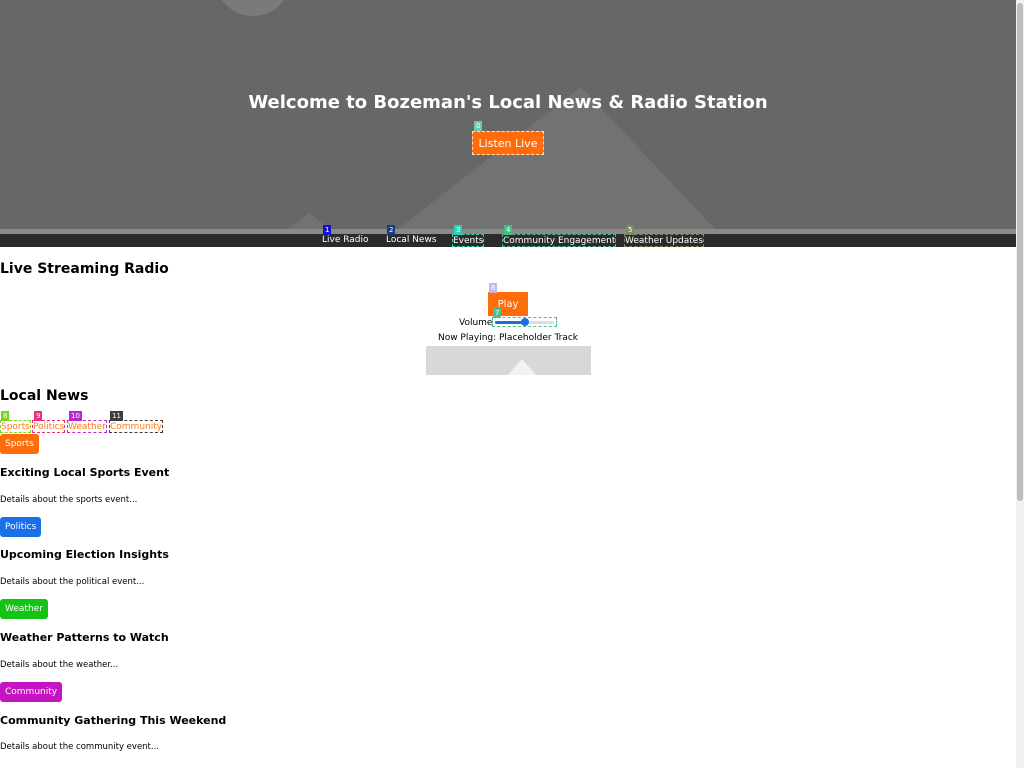 The image size is (1024, 768). I want to click on listen-live-button: Listen Live, so click(508, 143).